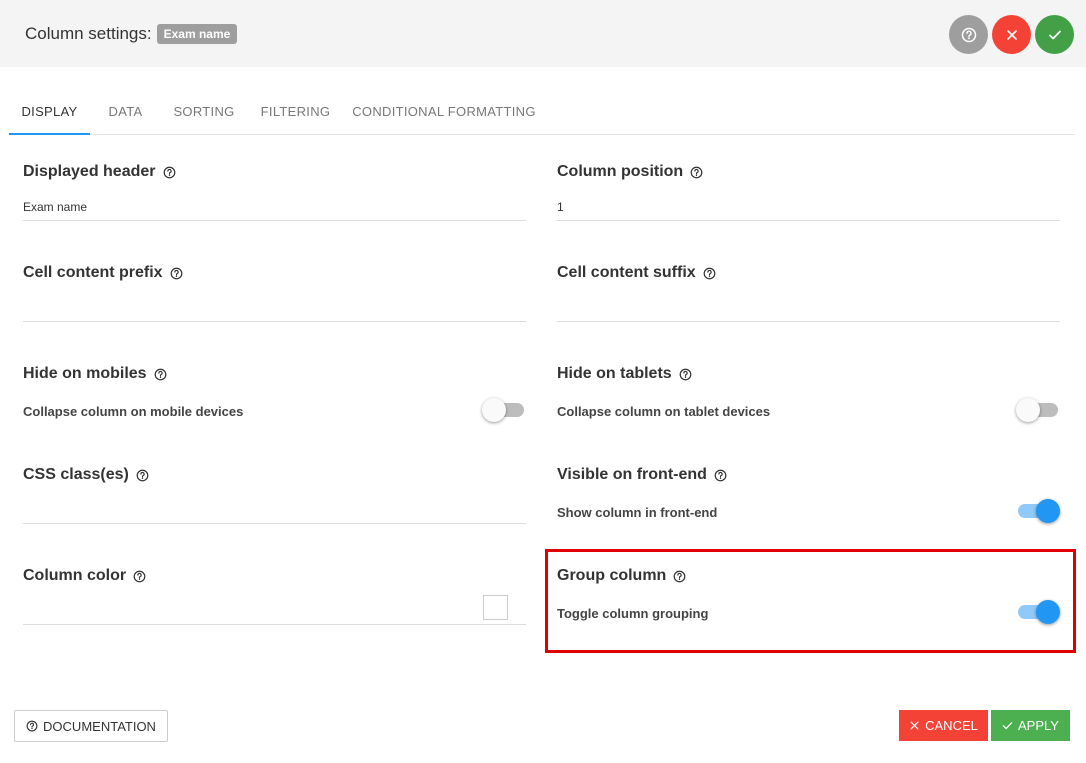  I want to click on highlight-box, so click(810, 601).